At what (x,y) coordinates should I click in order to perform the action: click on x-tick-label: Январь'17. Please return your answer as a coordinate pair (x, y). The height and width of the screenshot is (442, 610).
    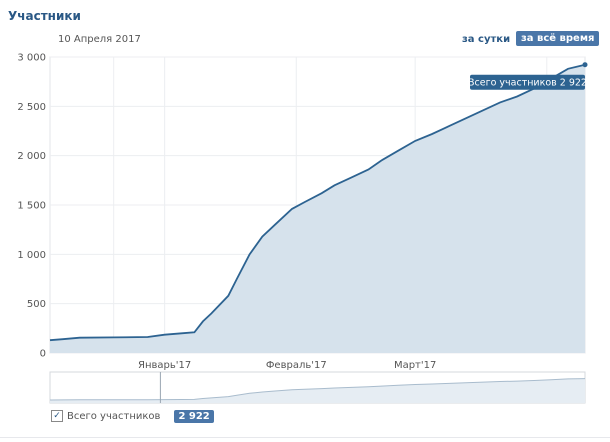
    Looking at the image, I should click on (164, 365).